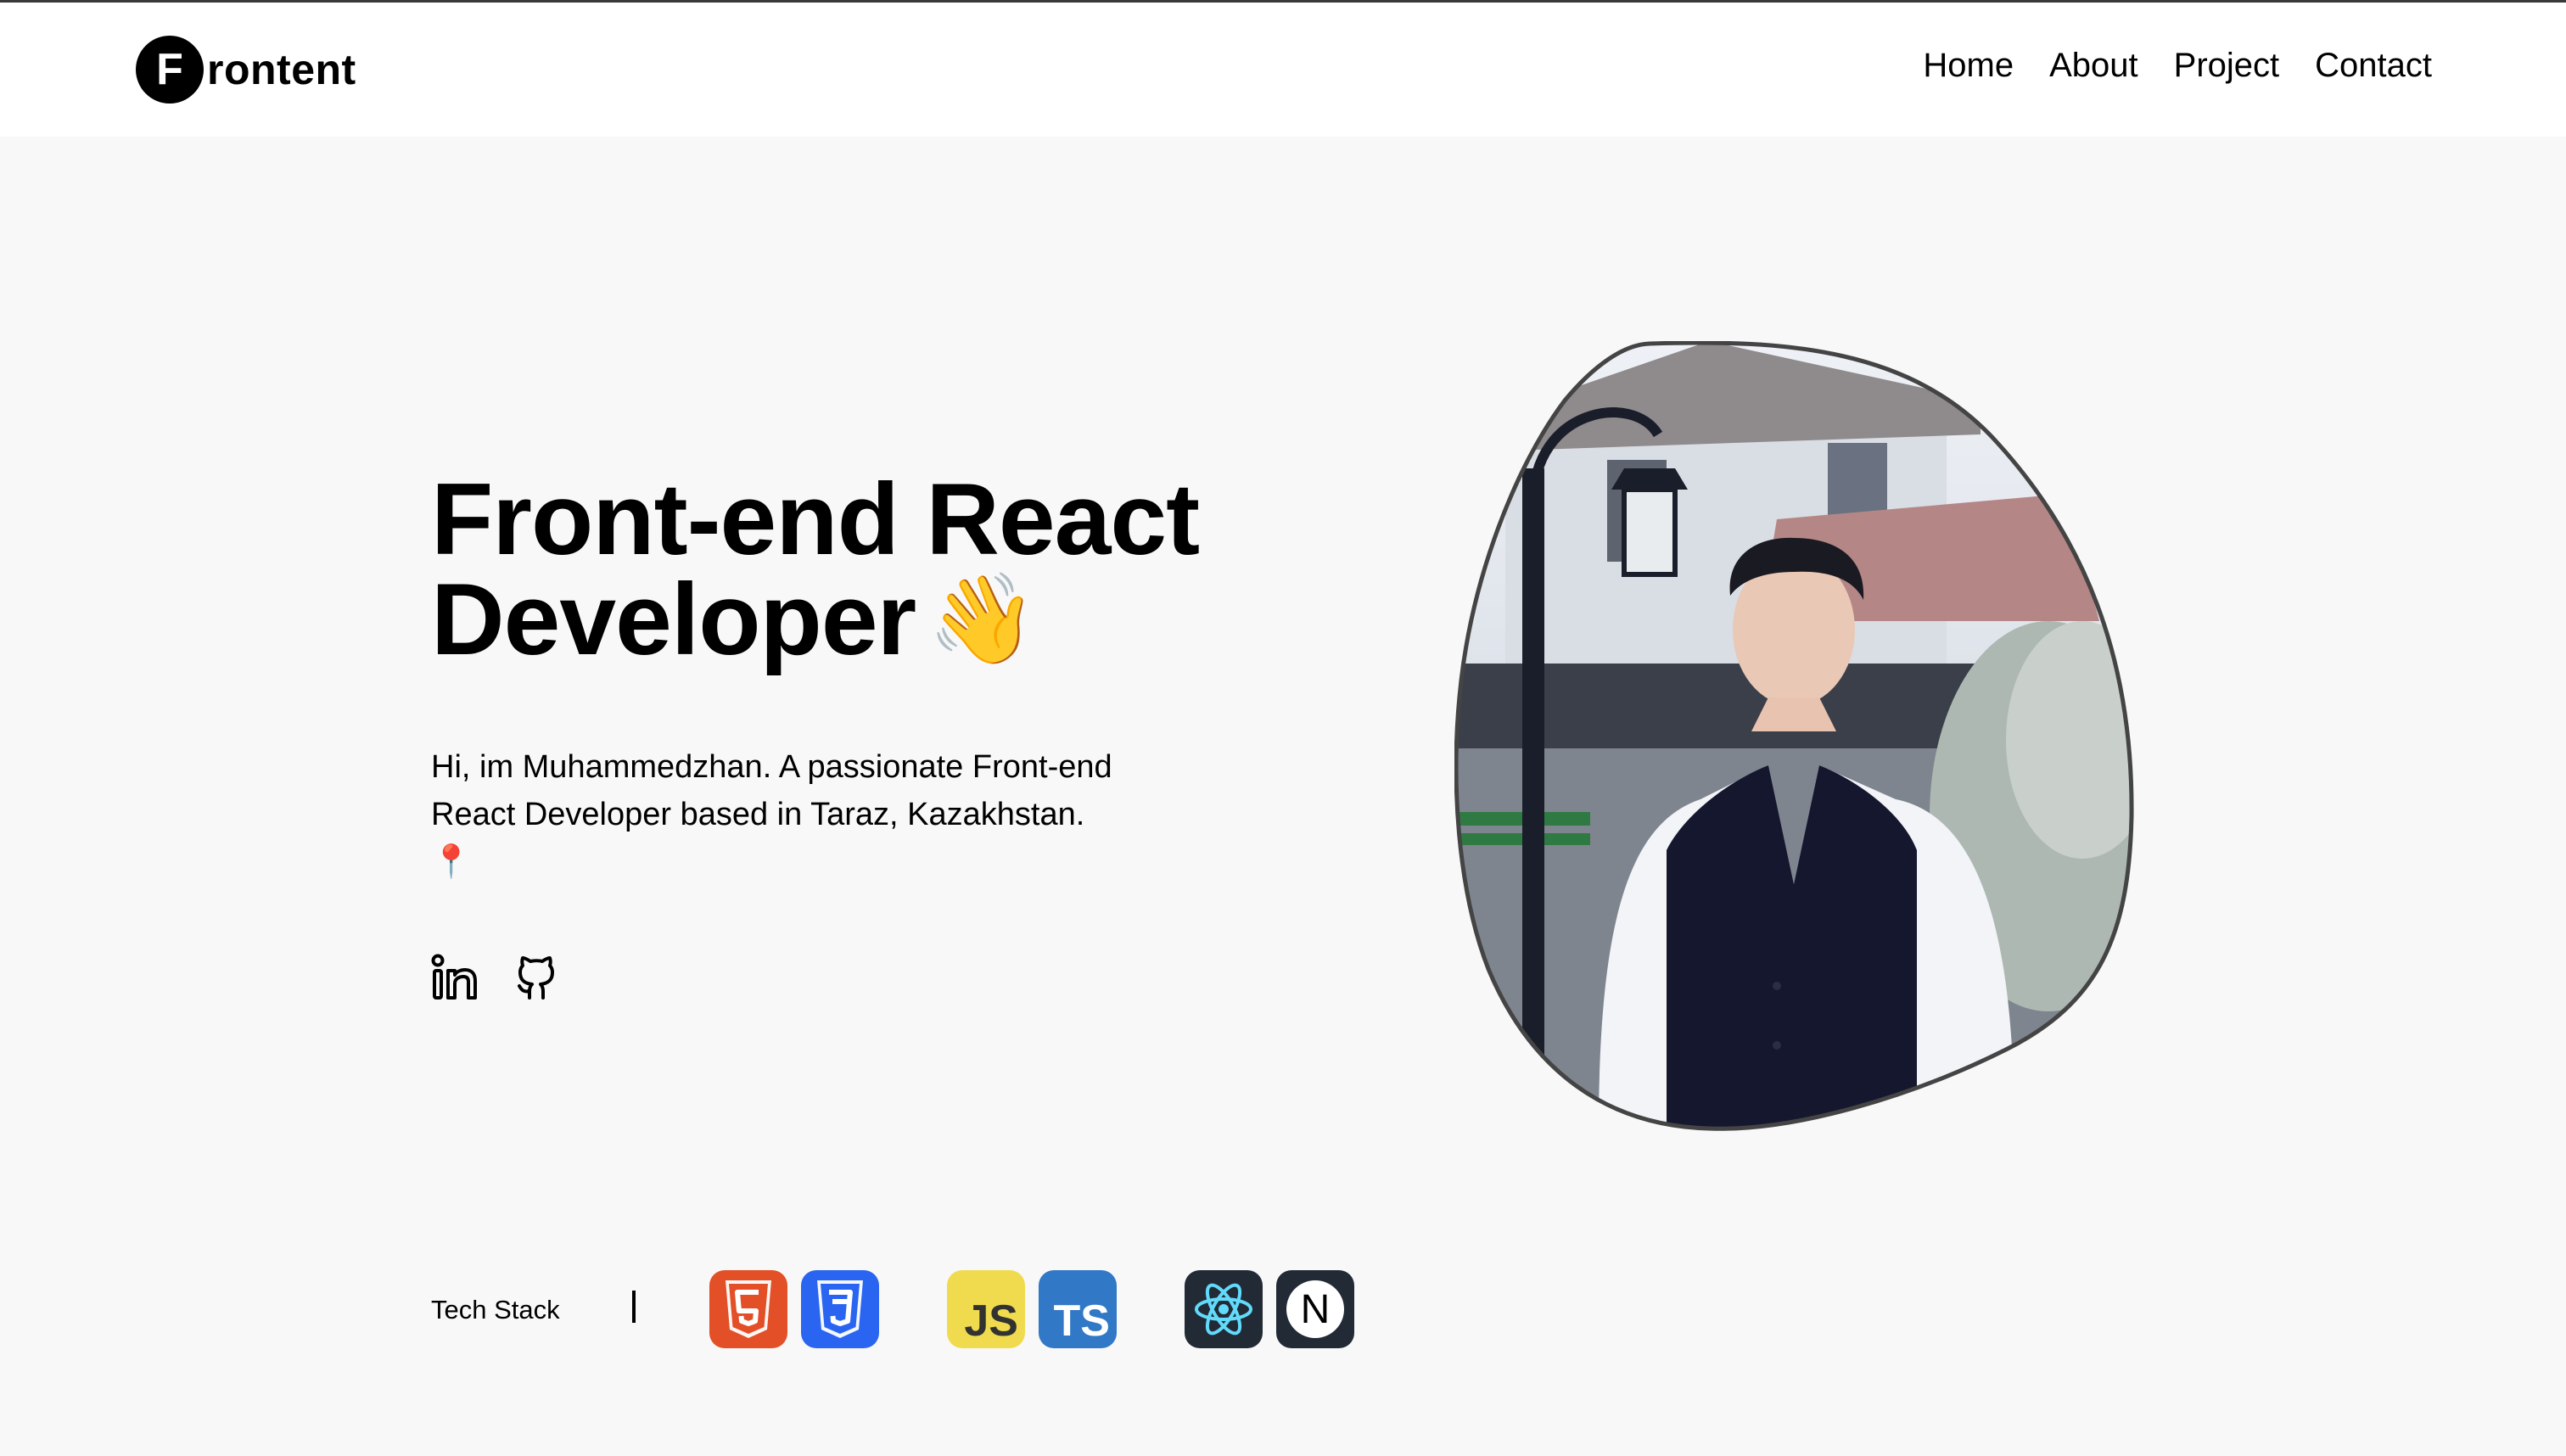 This screenshot has height=1456, width=2566. I want to click on nextjs-icon-circle: N, so click(1315, 1309).